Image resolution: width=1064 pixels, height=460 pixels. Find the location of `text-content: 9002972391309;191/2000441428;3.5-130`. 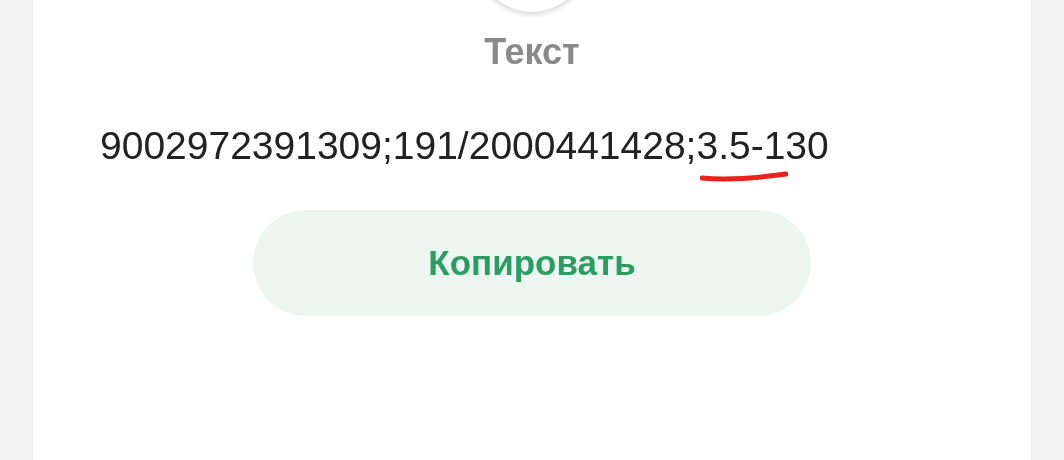

text-content: 9002972391309;191/2000441428;3.5-130 is located at coordinates (464, 146).